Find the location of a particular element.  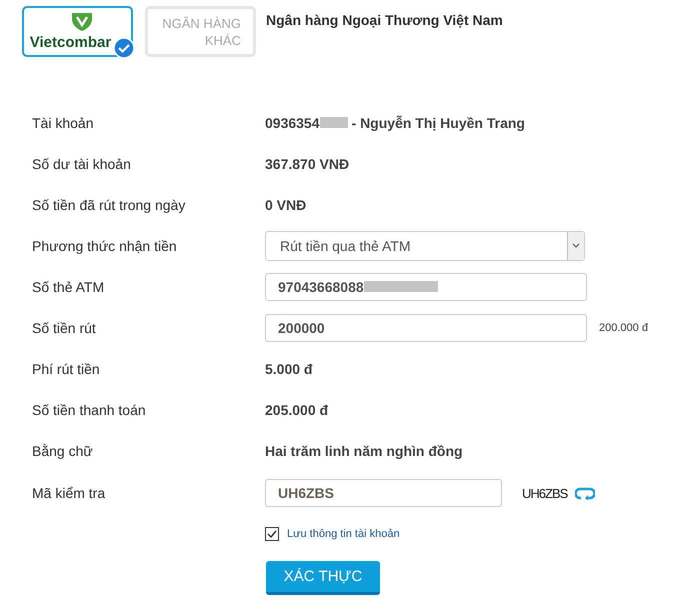

captcha-image: UH6ZBS is located at coordinates (545, 493).